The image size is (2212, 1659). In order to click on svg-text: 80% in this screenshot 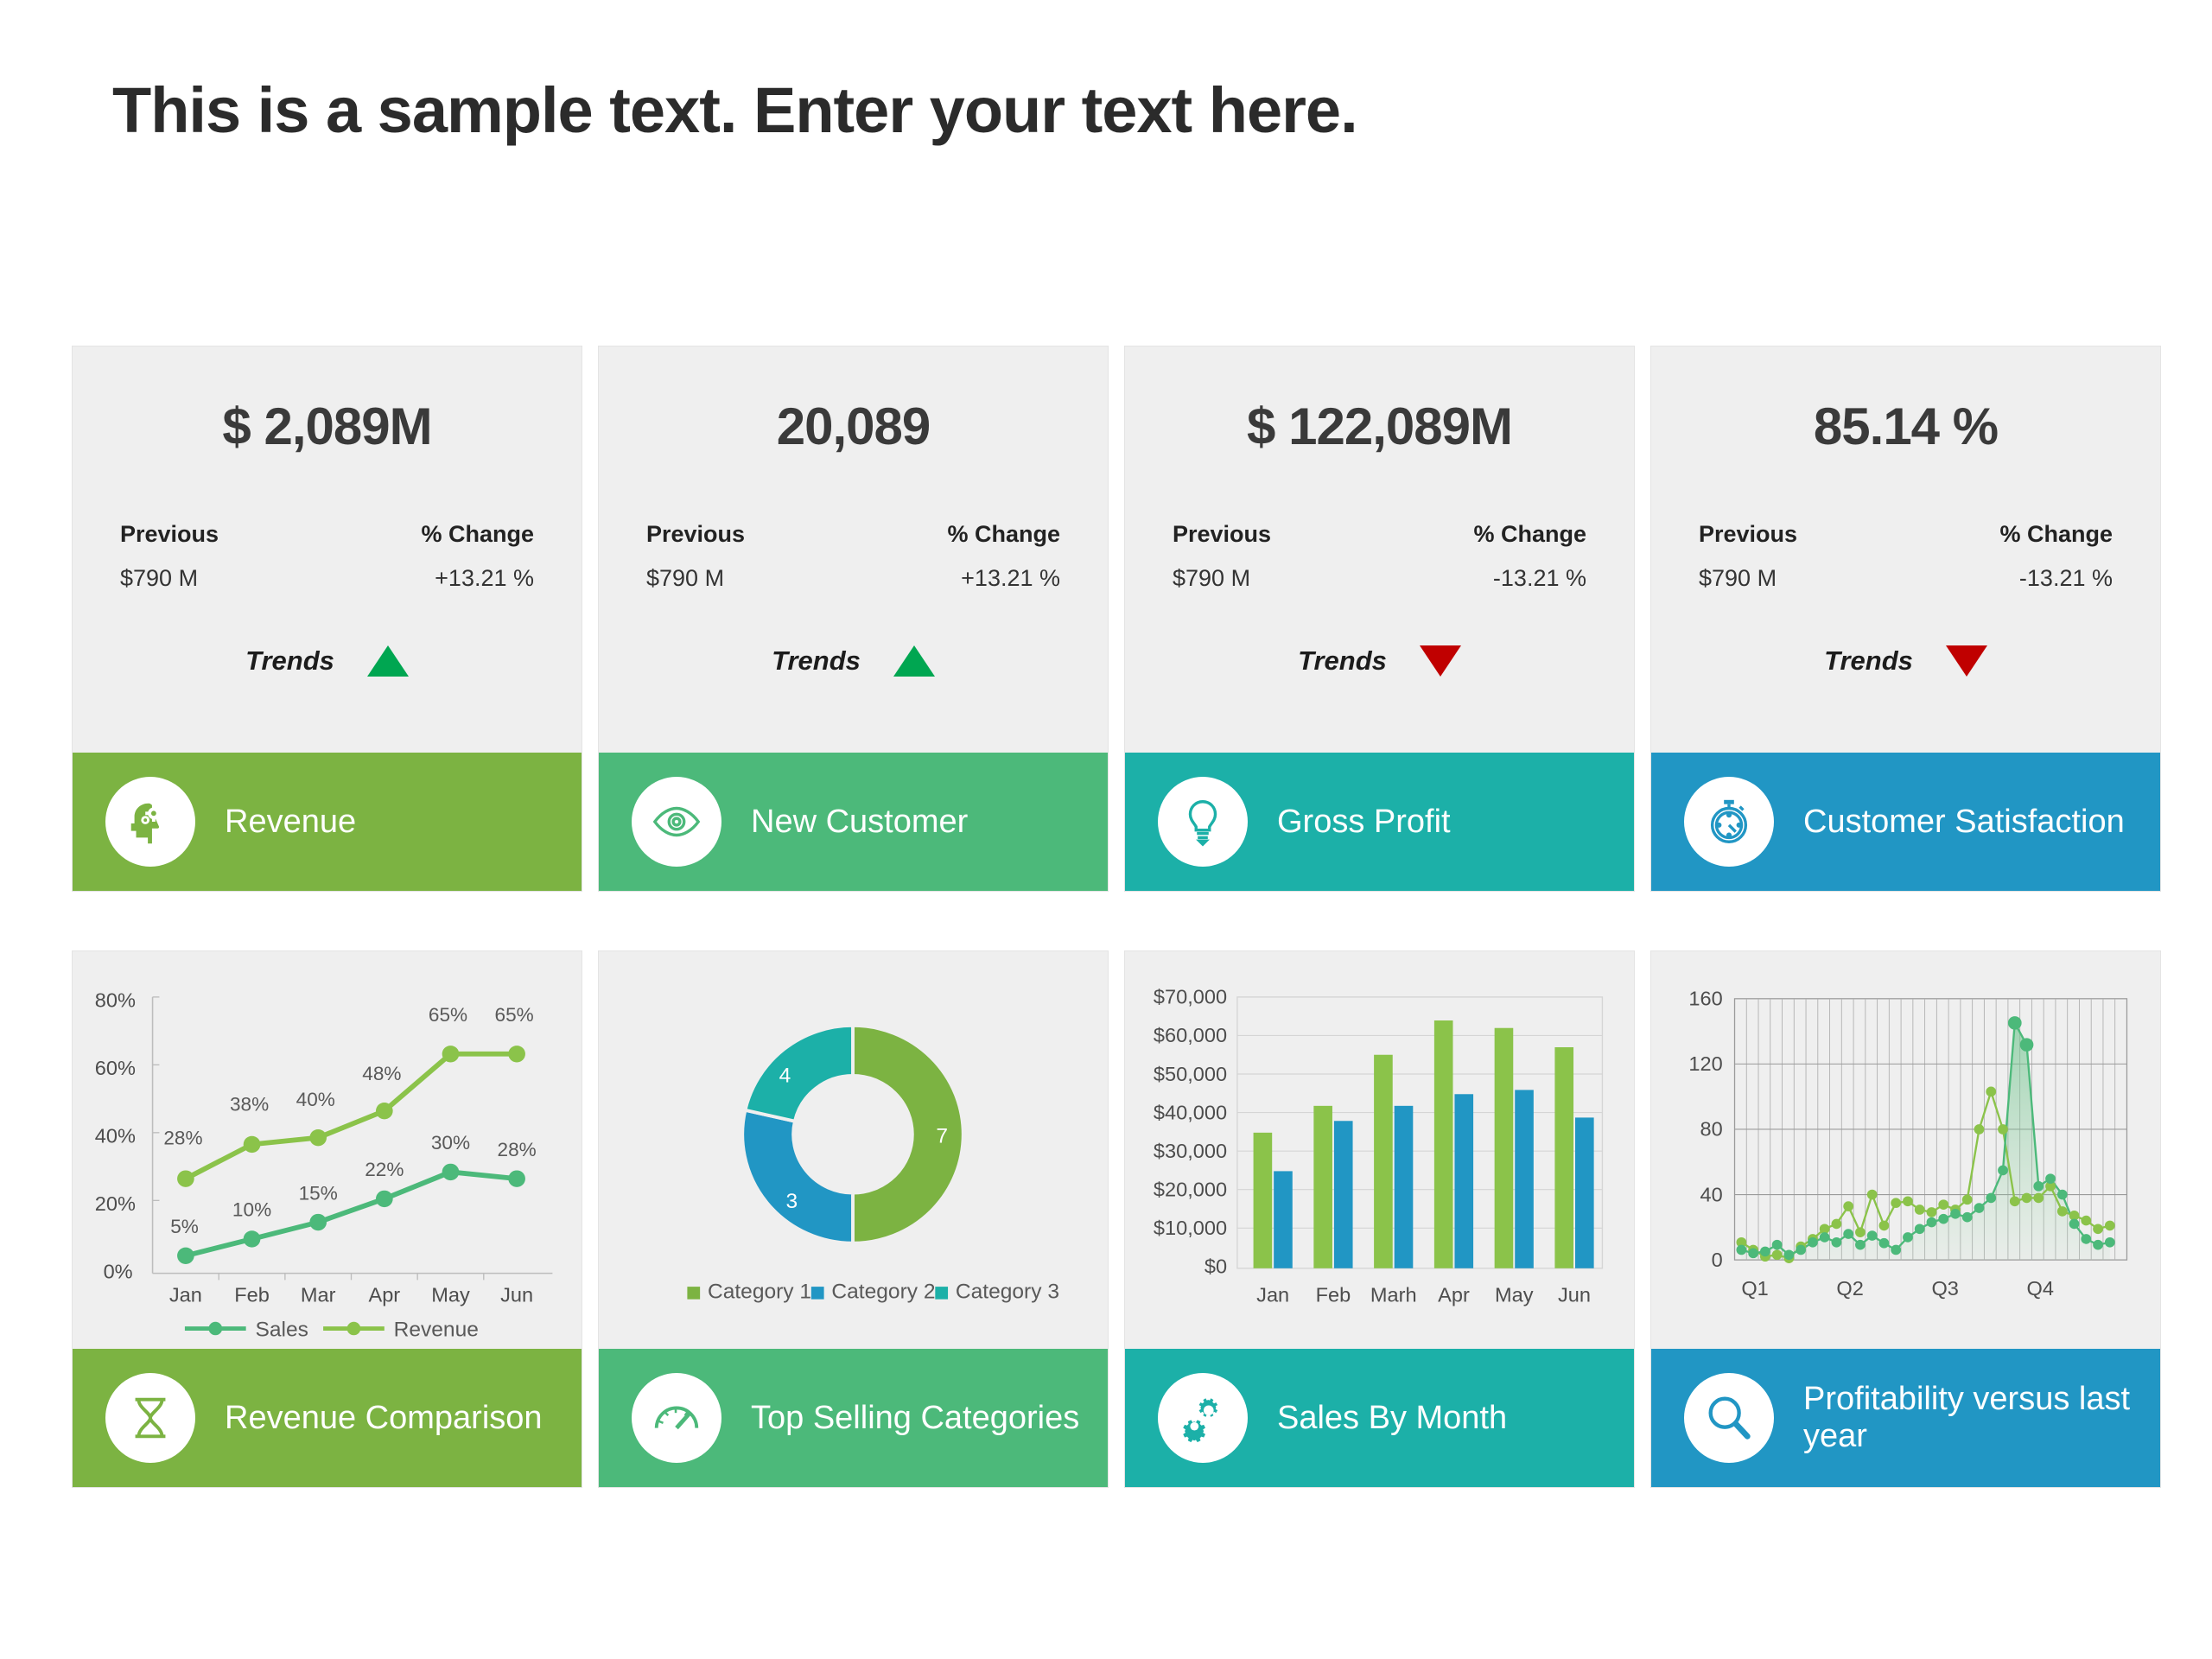, I will do `click(115, 1000)`.